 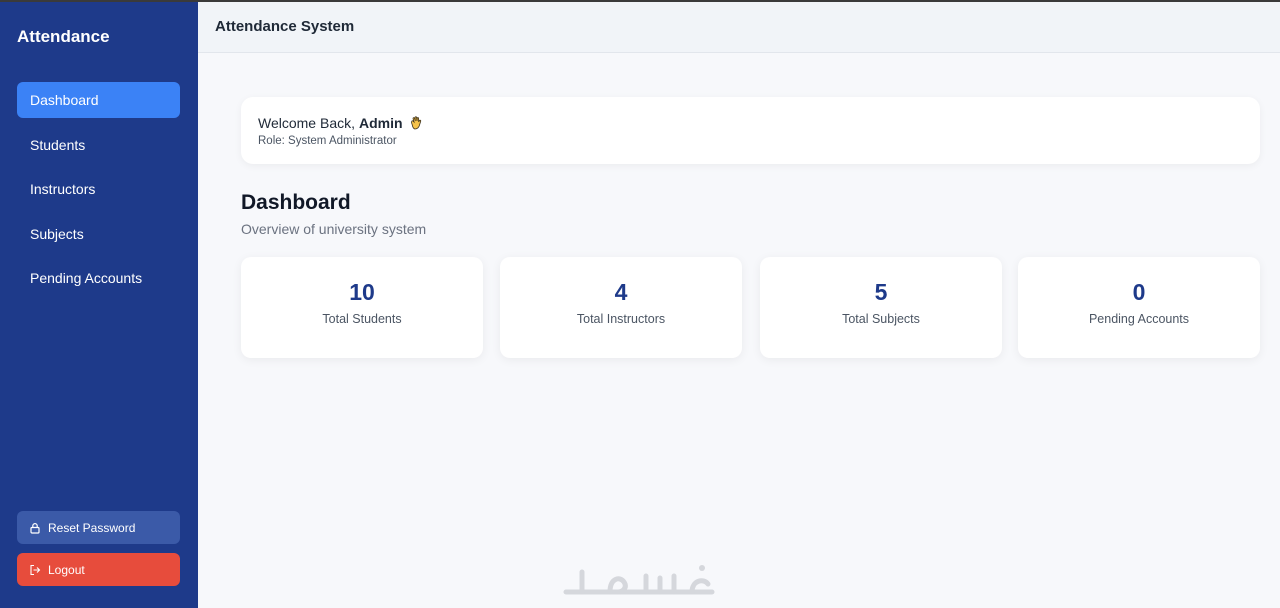 I want to click on sidebar-brand: Attendance, so click(x=63, y=36).